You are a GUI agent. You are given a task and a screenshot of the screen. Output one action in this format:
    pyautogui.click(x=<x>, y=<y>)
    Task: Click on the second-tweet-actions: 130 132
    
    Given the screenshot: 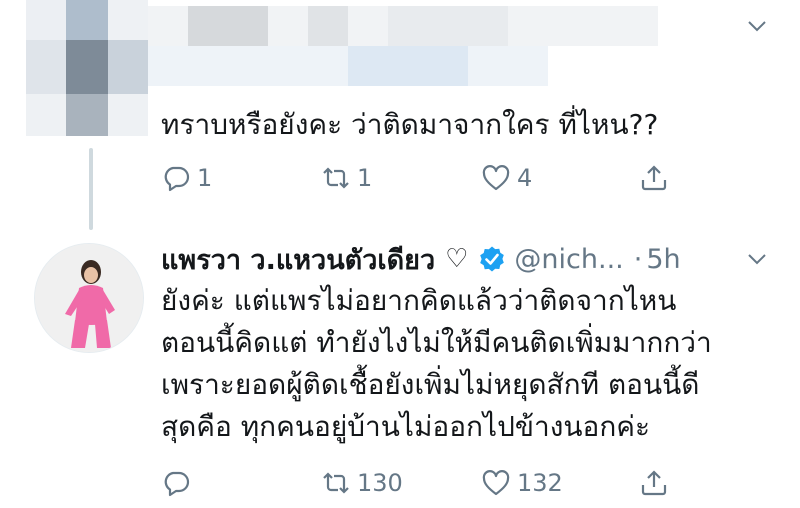 What is the action you would take?
    pyautogui.click(x=421, y=483)
    